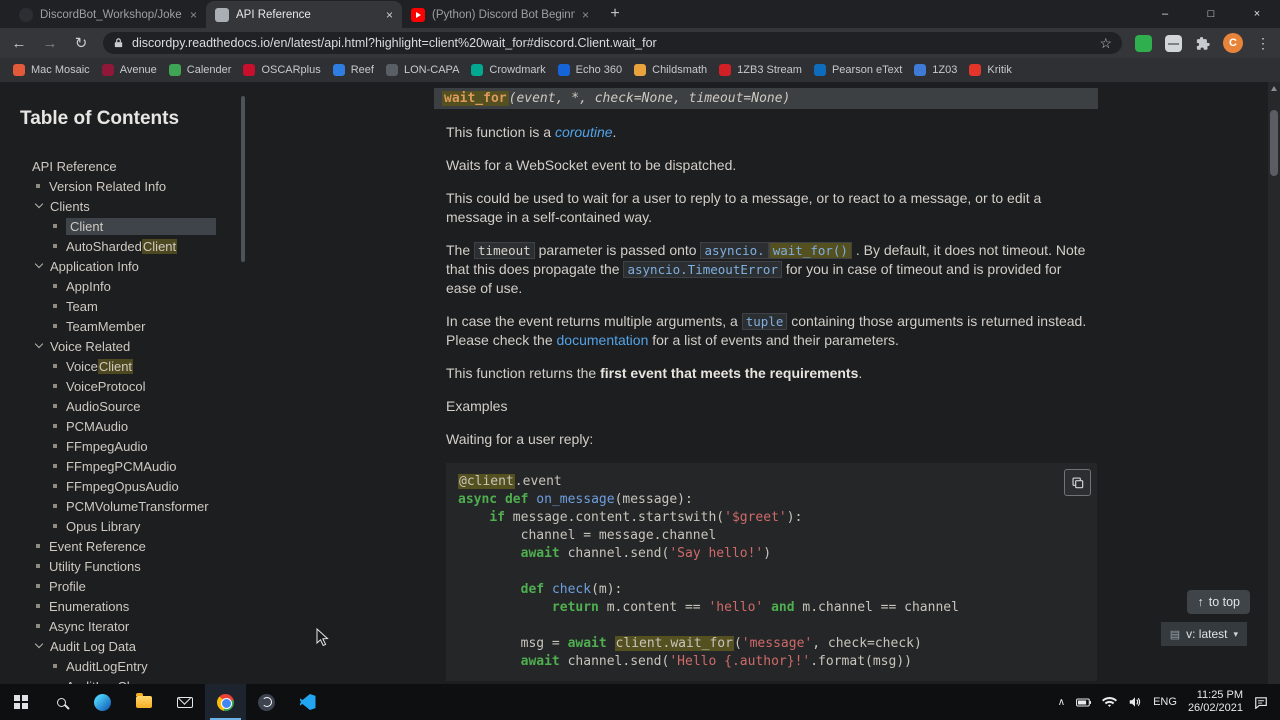  Describe the element at coordinates (135, 680) in the screenshot. I see `sidebar-item: AuditLogChanges` at that location.